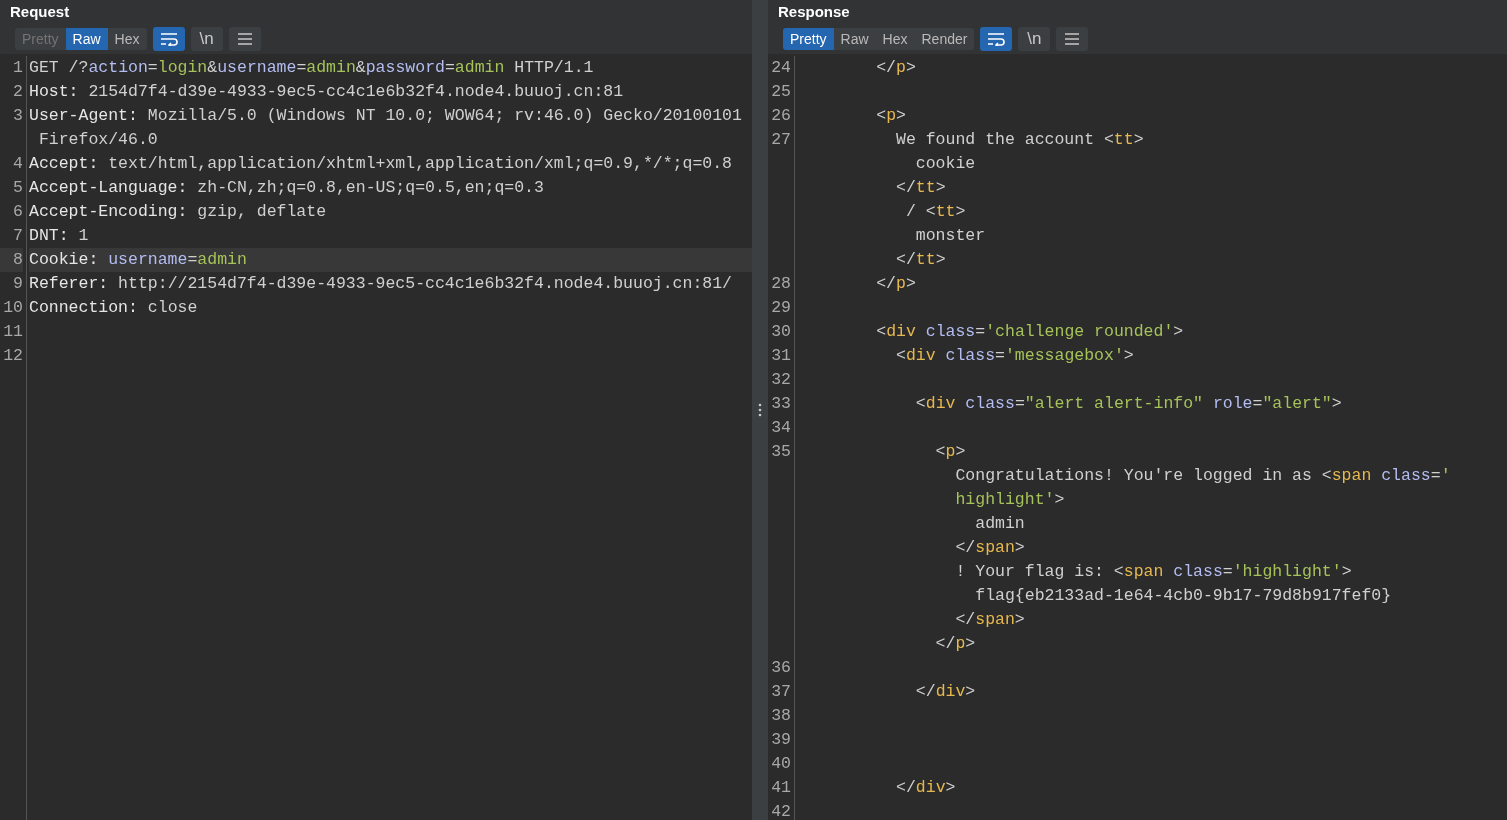  What do you see at coordinates (13, 307) in the screenshot?
I see `line-number: 10` at bounding box center [13, 307].